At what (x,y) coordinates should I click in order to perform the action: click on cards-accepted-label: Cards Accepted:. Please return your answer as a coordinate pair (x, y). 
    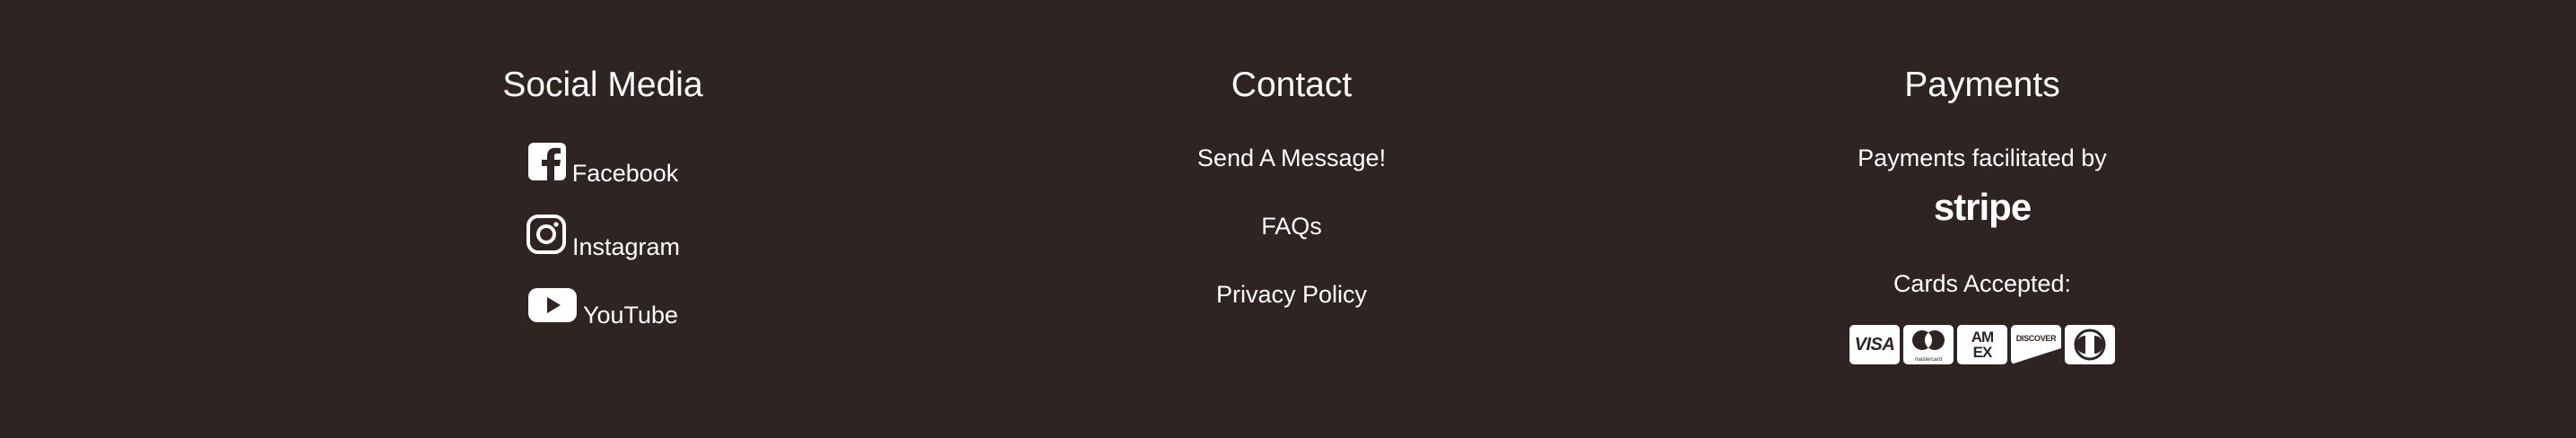
    Looking at the image, I should click on (1982, 283).